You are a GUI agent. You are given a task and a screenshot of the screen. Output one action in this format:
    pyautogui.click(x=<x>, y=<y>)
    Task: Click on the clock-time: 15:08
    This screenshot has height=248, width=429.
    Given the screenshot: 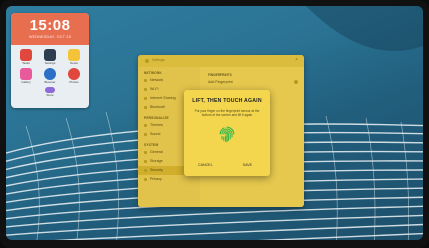 What is the action you would take?
    pyautogui.click(x=50, y=25)
    